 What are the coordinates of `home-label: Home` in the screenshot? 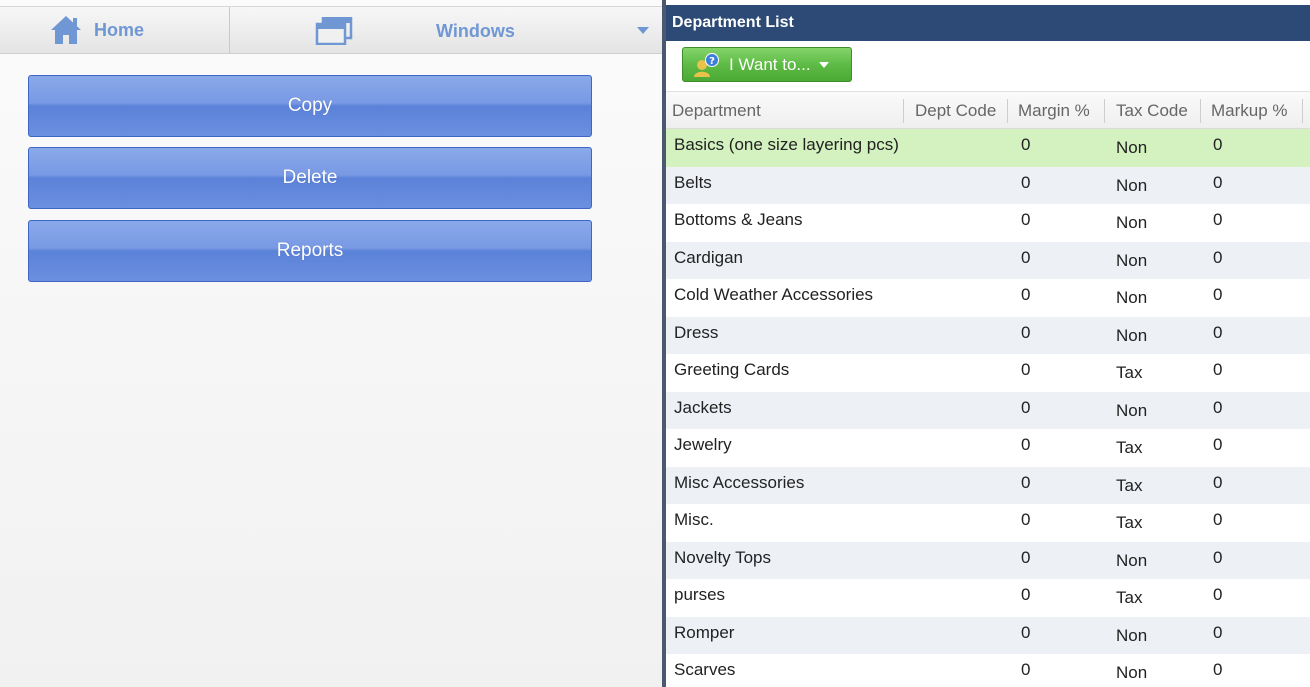 It's located at (119, 29).